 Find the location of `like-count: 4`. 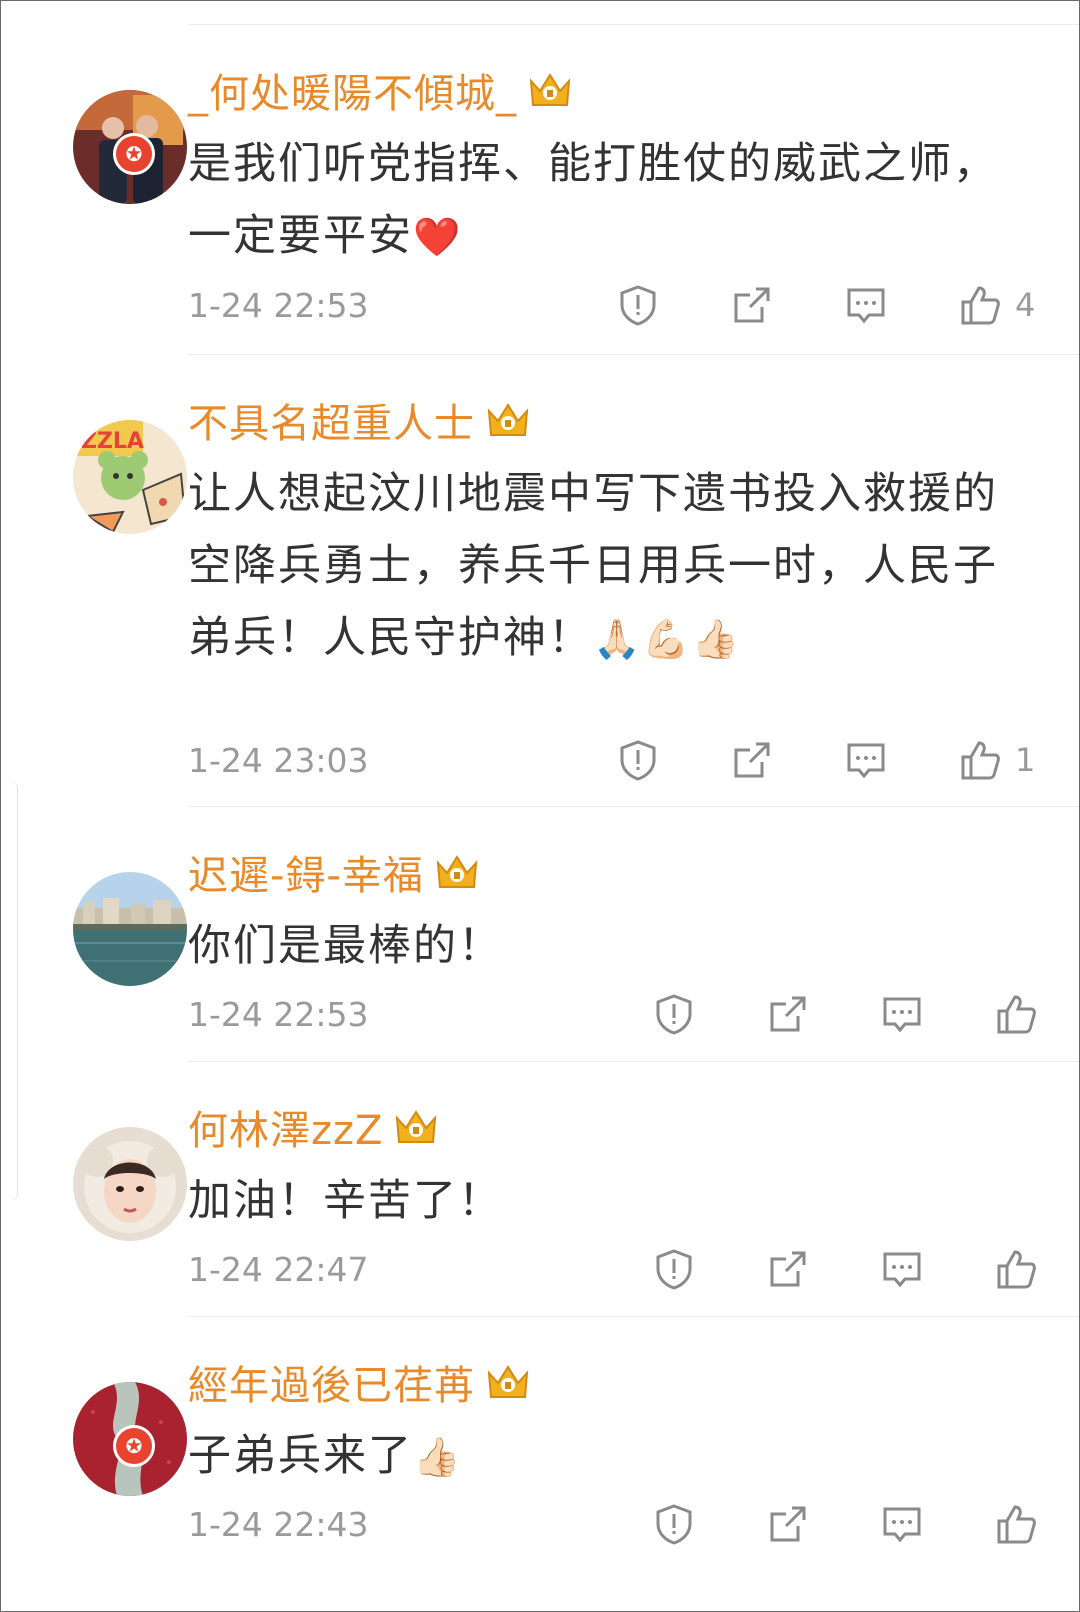

like-count: 4 is located at coordinates (1025, 305).